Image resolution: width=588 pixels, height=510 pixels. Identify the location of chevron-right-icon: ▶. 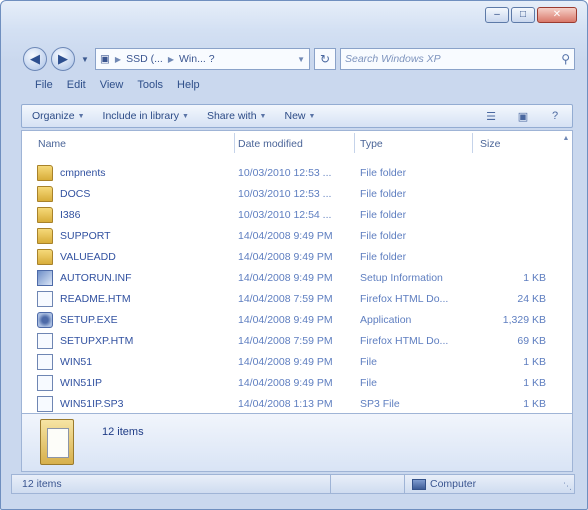
(118, 59).